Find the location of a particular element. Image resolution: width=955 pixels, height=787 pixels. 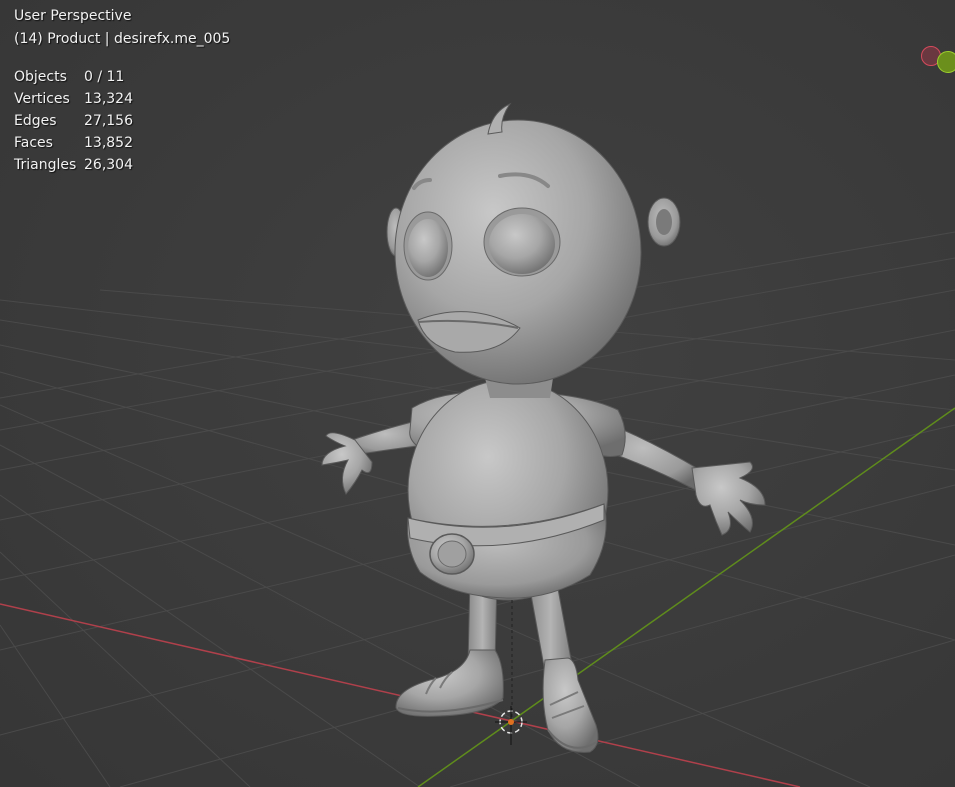

stat-value: 13,852 is located at coordinates (108, 143).